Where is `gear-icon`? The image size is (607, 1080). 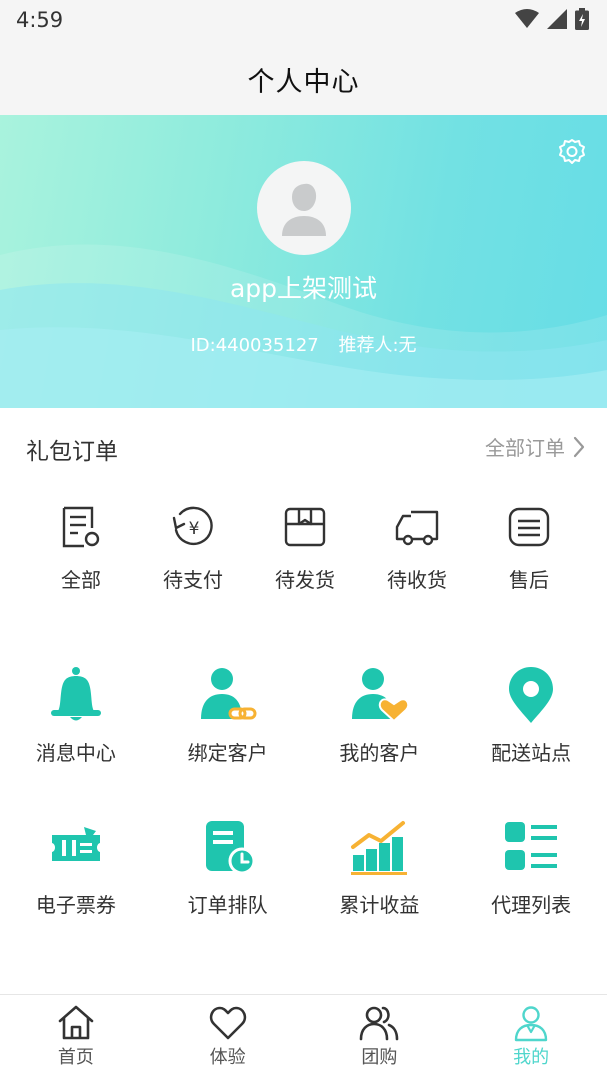
gear-icon is located at coordinates (572, 151).